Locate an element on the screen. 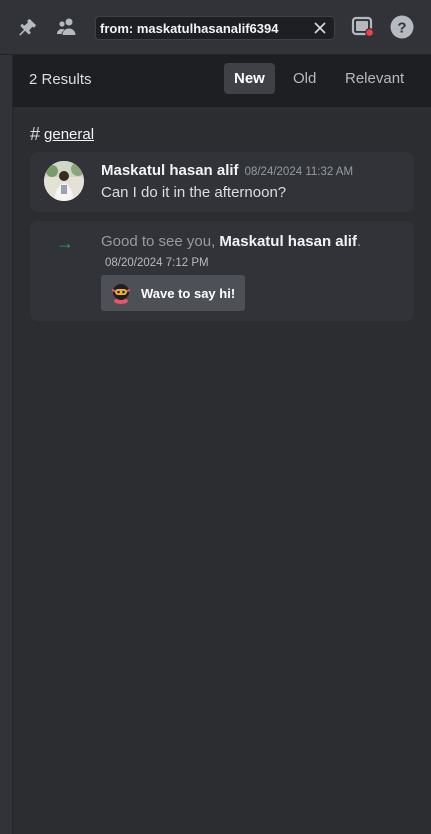  sort-tab-old: Old is located at coordinates (304, 78).